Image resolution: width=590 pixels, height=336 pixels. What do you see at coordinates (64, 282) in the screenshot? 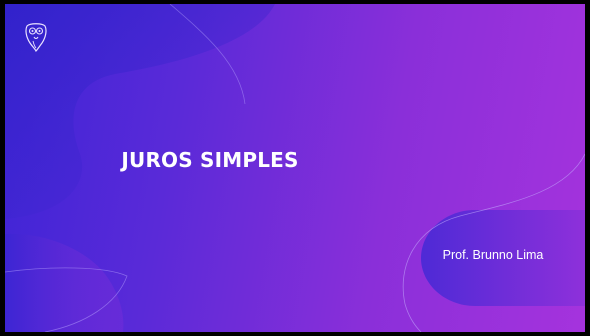
I see `blob-bottom-left` at bounding box center [64, 282].